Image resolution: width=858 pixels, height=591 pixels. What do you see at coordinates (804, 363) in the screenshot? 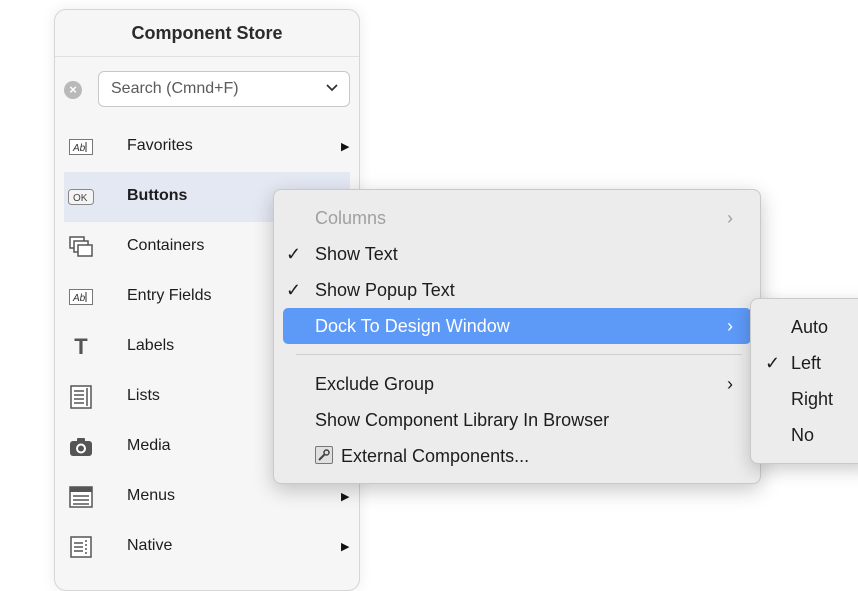
I see `submenu-item-left: ✓ Left` at bounding box center [804, 363].